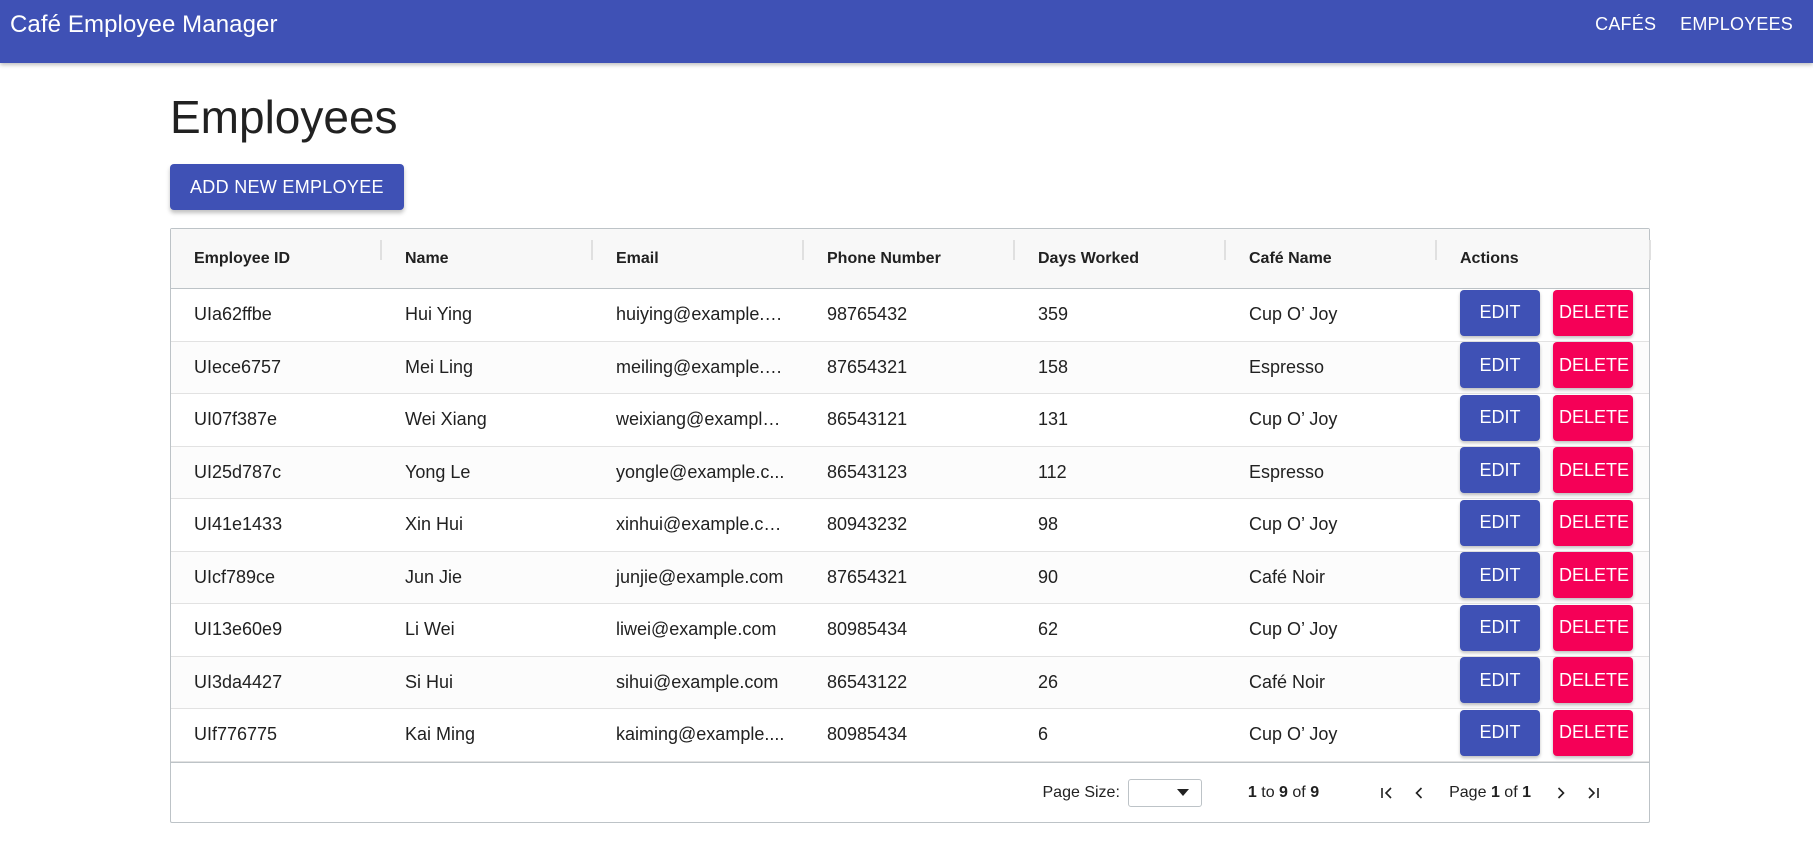 Image resolution: width=1813 pixels, height=841 pixels. I want to click on cell-phone: 80943232, so click(867, 524).